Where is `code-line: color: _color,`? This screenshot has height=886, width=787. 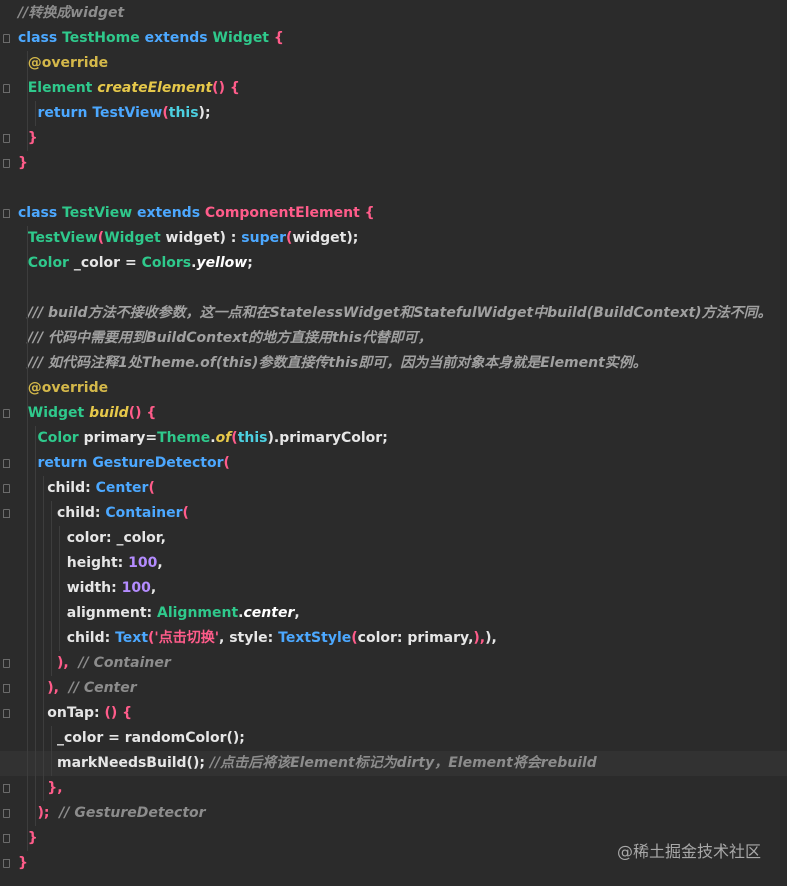 code-line: color: _color, is located at coordinates (402, 538).